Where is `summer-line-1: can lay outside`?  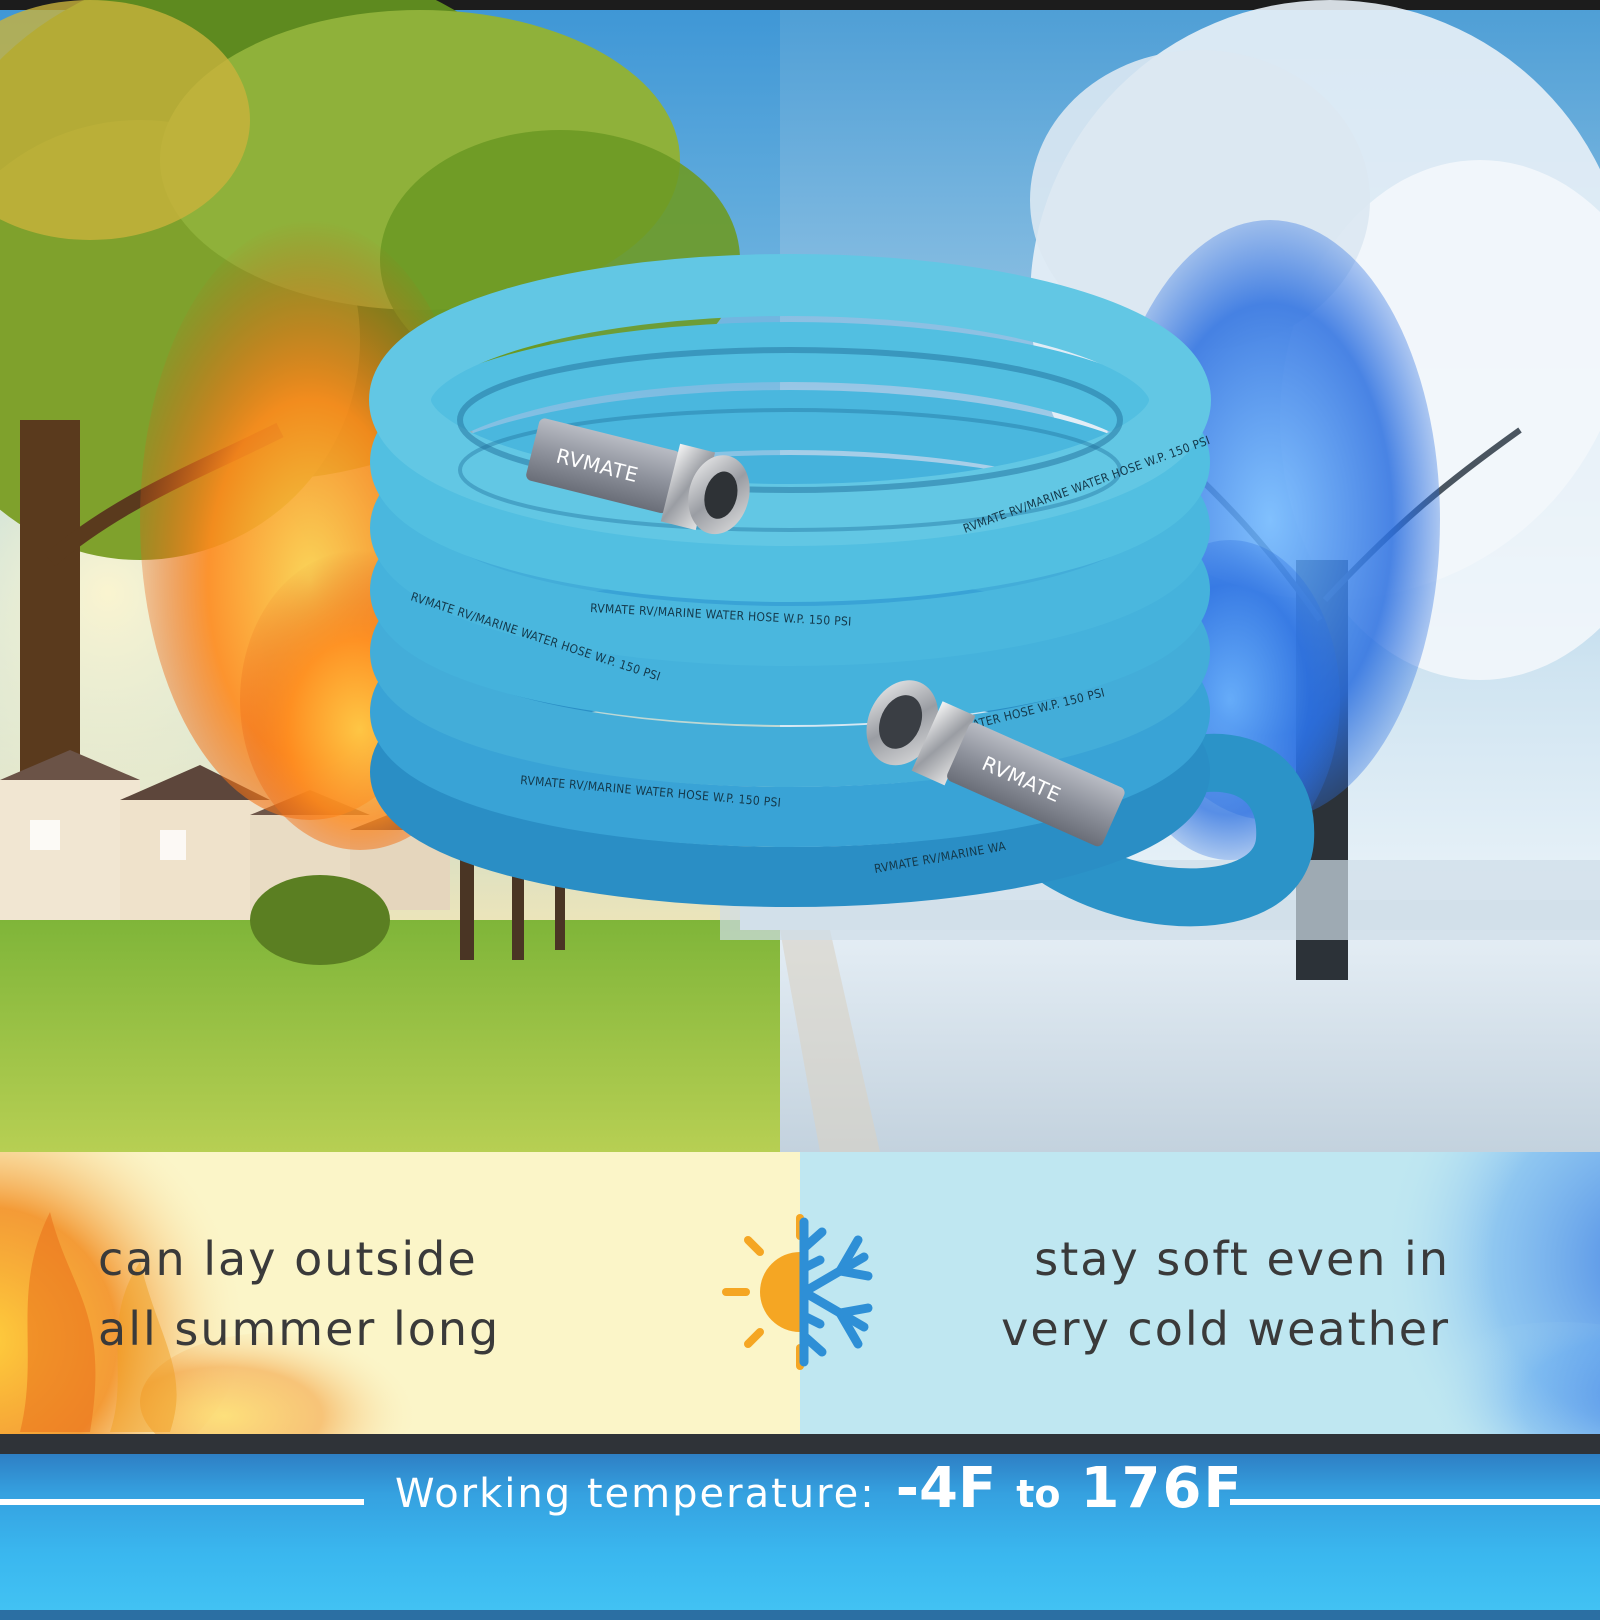
summer-line-1: can lay outside is located at coordinates (288, 1259).